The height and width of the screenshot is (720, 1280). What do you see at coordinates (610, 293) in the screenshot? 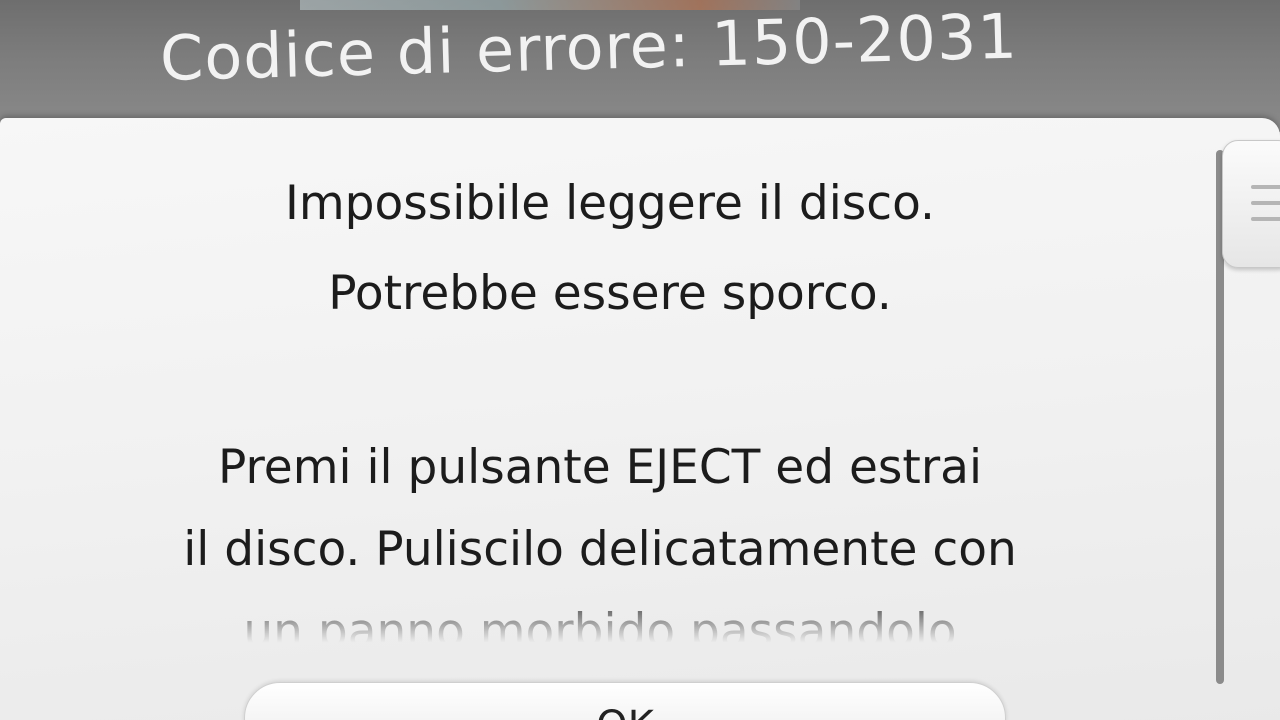
I see `message-line: Potrebbe essere sporco.` at bounding box center [610, 293].